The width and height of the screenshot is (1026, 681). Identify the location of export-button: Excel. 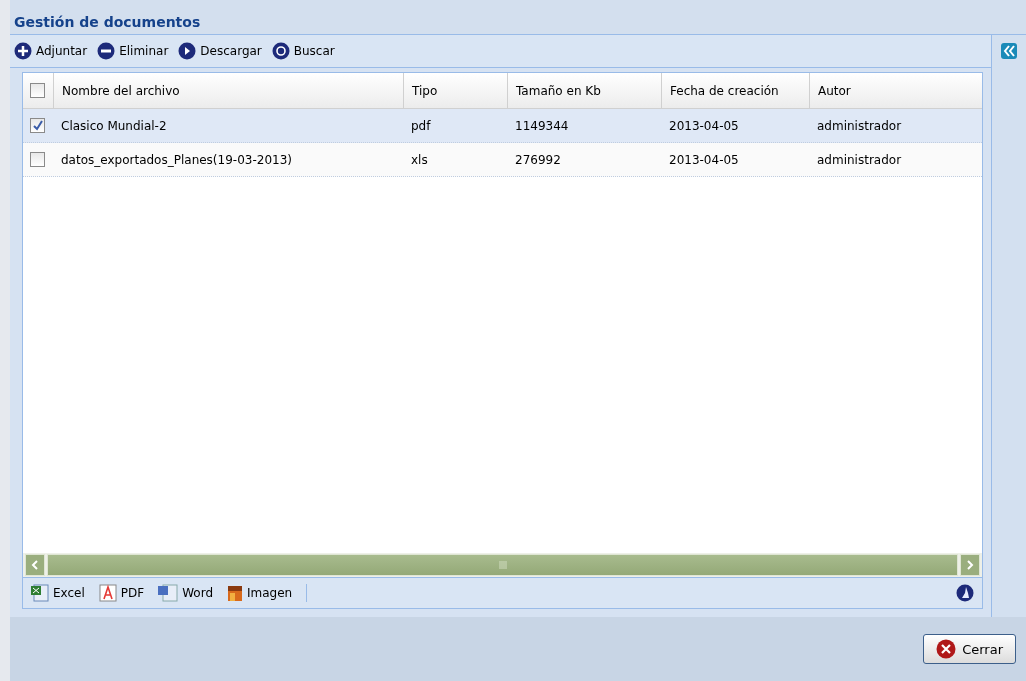
(58, 593).